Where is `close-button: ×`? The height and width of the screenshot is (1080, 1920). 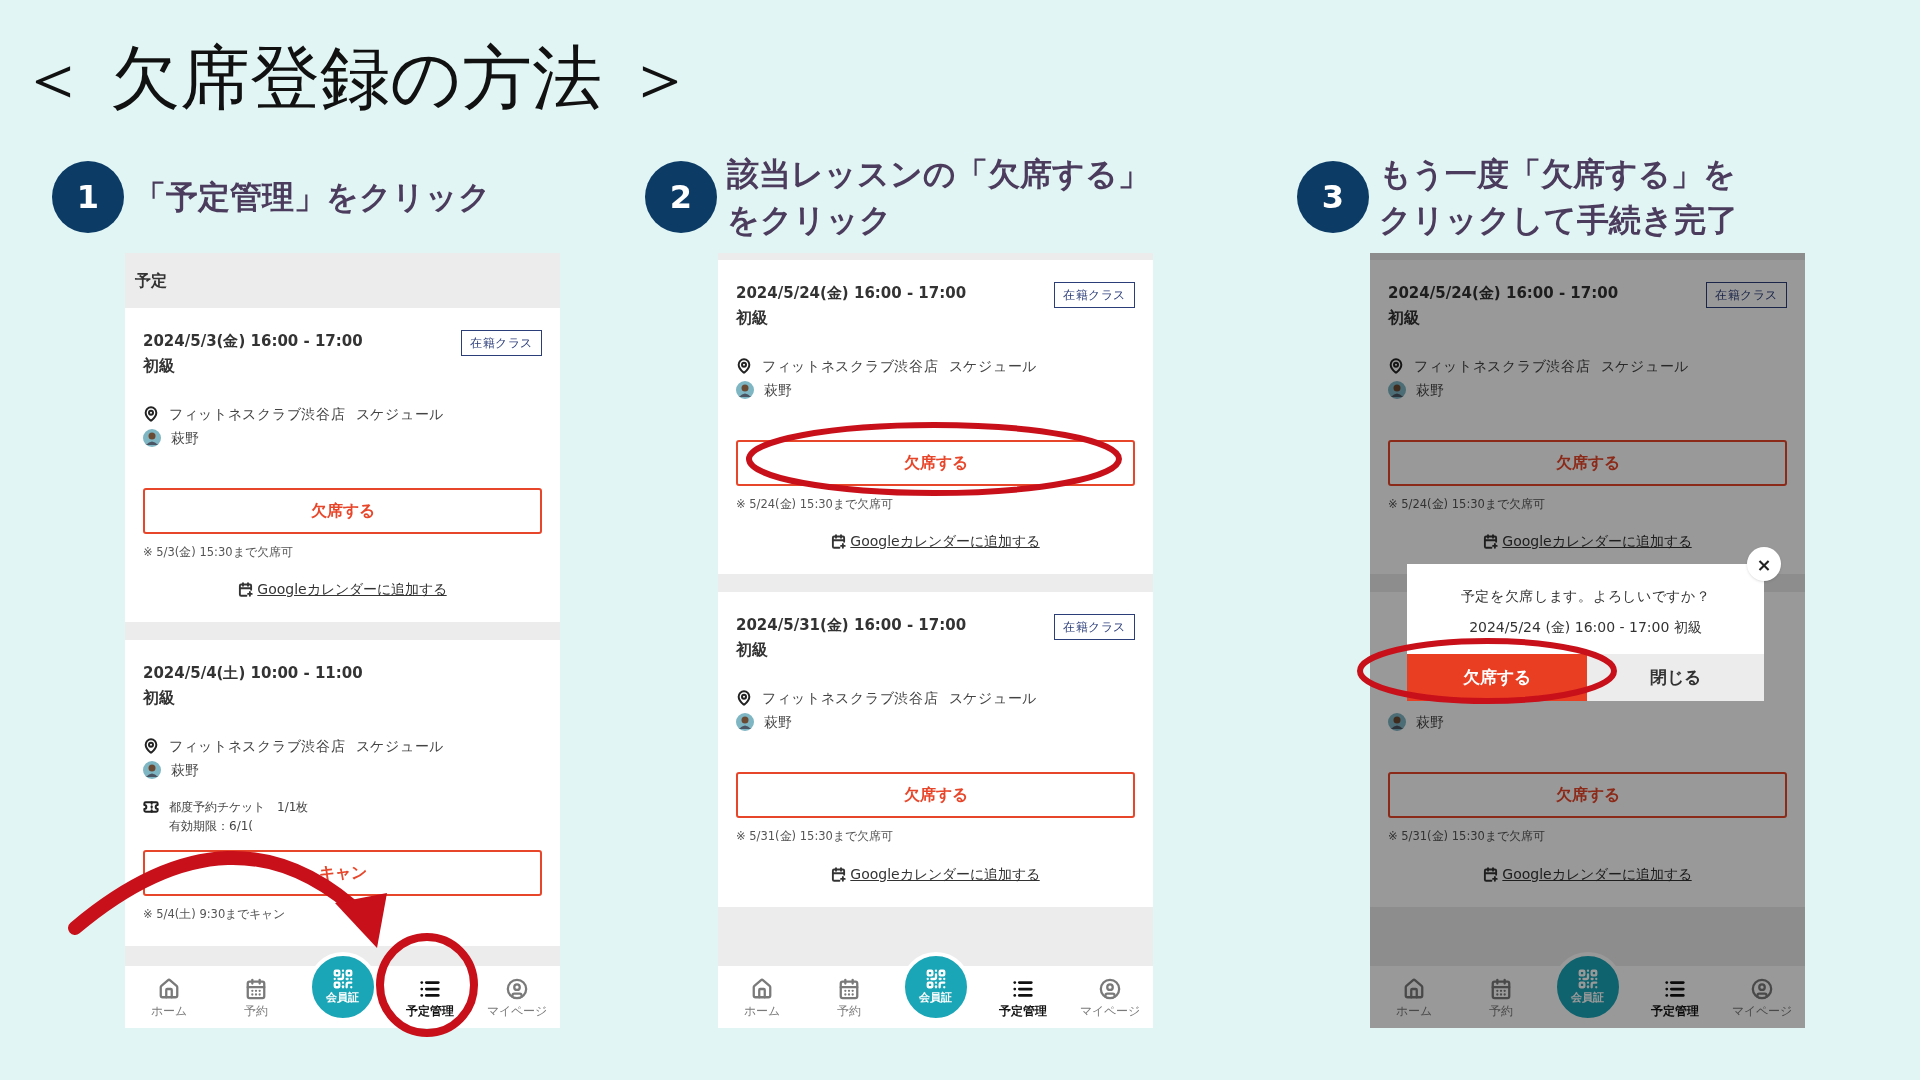 close-button: × is located at coordinates (1764, 564).